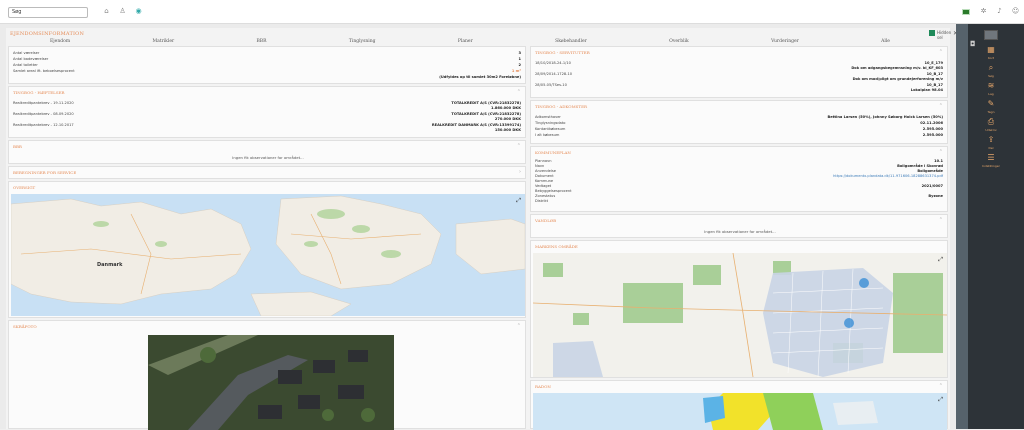  Describe the element at coordinates (545, 196) in the screenshot. I see `row-label: Zonestatus` at that location.